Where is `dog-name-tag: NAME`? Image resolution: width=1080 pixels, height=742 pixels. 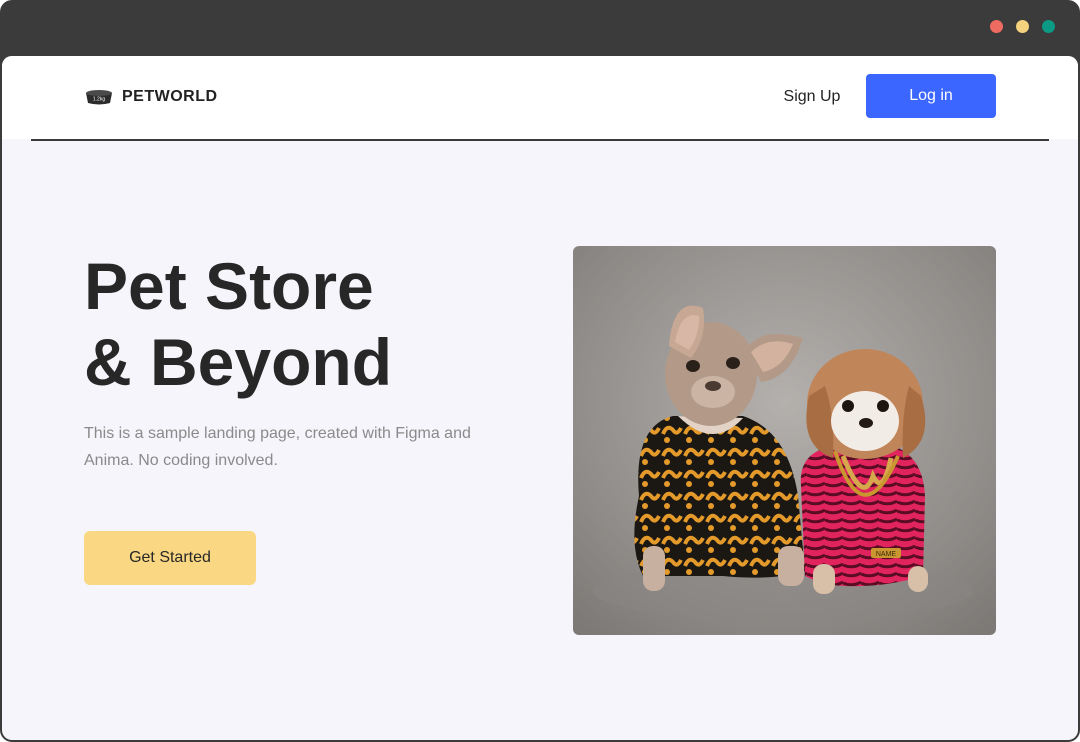 dog-name-tag: NAME is located at coordinates (886, 554).